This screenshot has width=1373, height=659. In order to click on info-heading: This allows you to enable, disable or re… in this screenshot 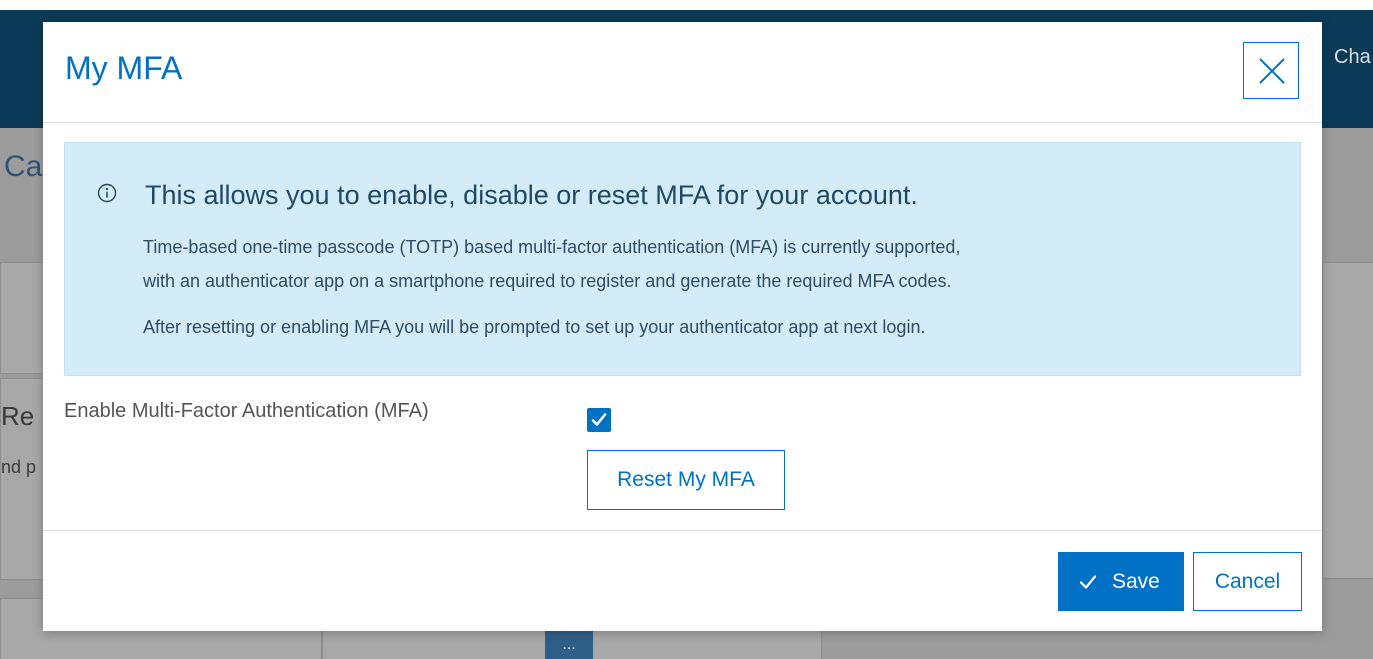, I will do `click(531, 195)`.